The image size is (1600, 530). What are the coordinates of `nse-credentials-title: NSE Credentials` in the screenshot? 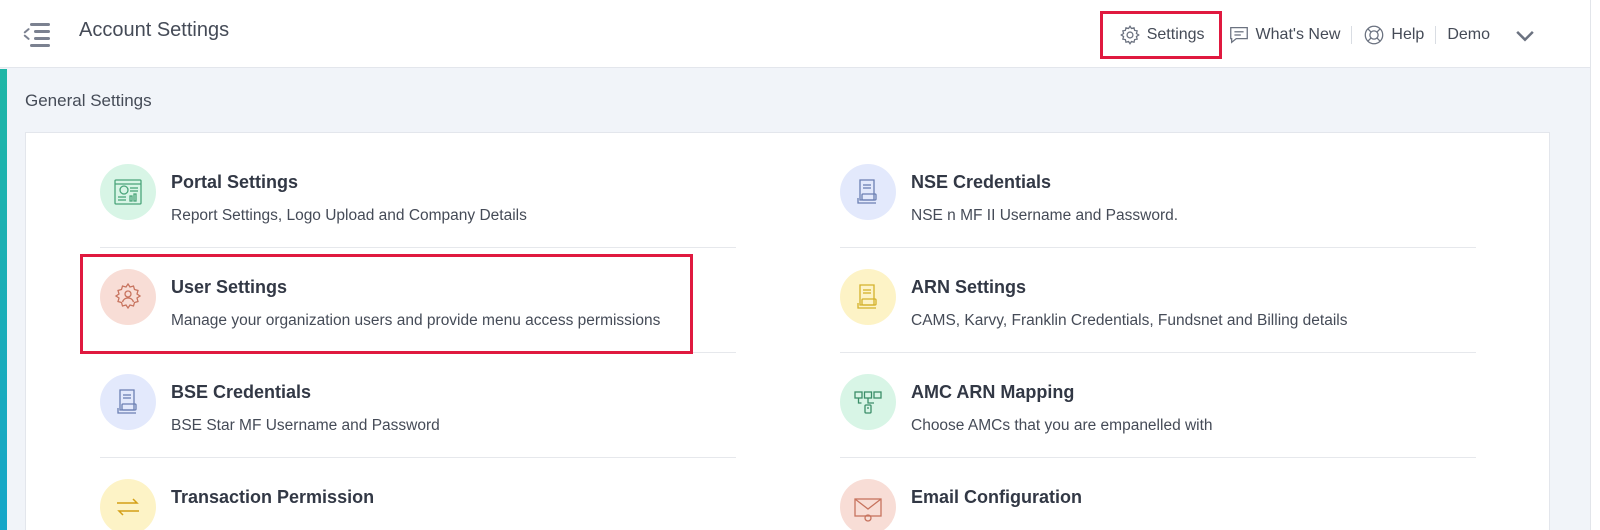 It's located at (981, 182).